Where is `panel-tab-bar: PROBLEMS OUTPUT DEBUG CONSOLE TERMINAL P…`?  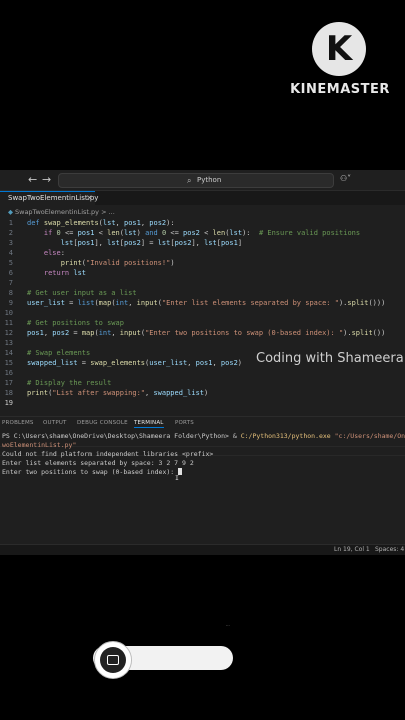
panel-tab-bar: PROBLEMS OUTPUT DEBUG CONSOLE TERMINAL P… is located at coordinates (202, 423).